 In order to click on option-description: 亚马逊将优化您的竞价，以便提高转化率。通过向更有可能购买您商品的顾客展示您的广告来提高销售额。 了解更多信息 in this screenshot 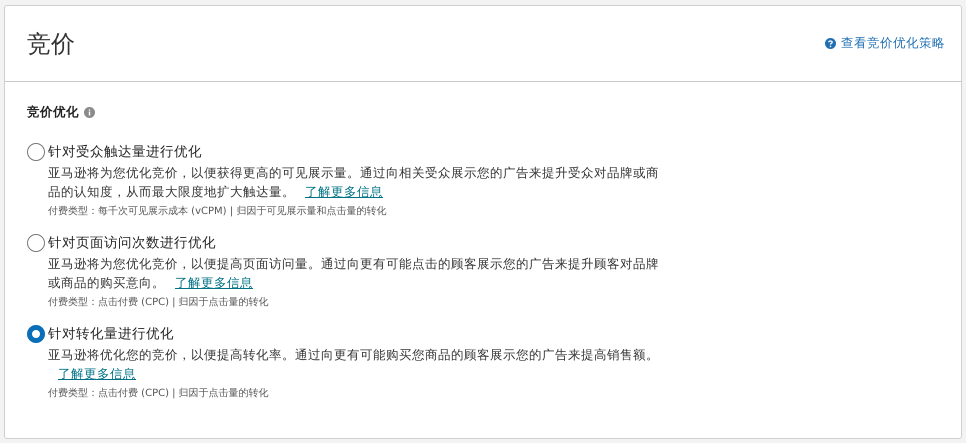, I will do `click(354, 364)`.